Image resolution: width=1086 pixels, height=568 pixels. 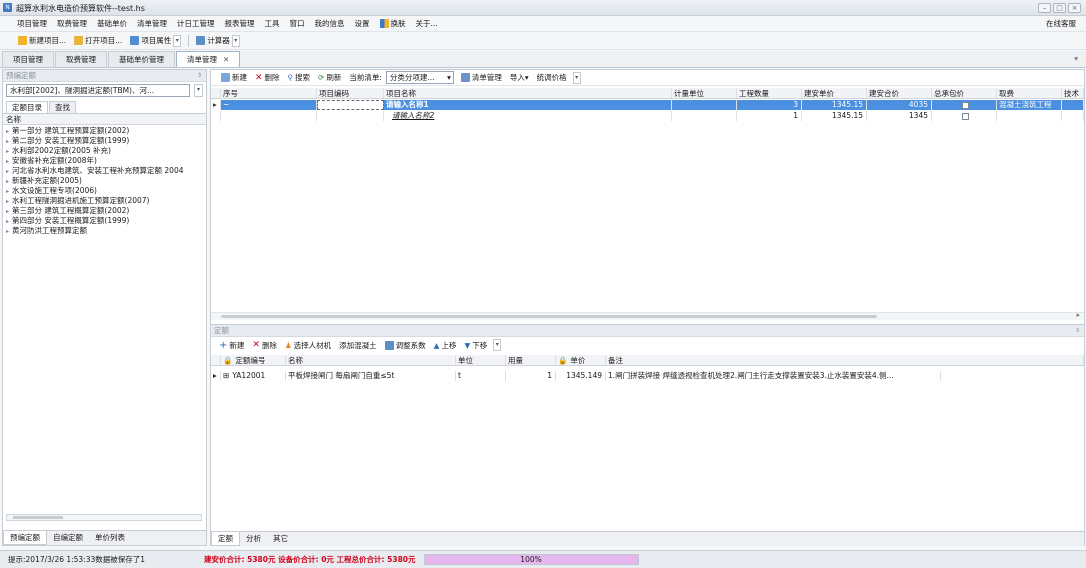 What do you see at coordinates (350, 105) in the screenshot?
I see `cell-code-editing` at bounding box center [350, 105].